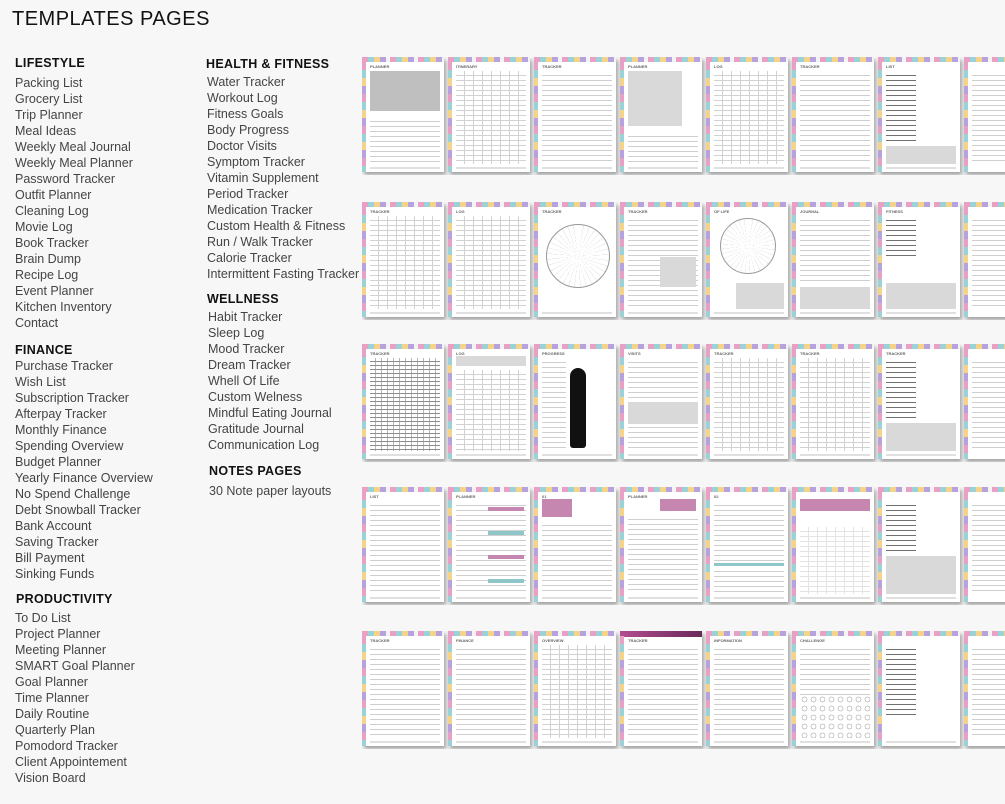 The width and height of the screenshot is (1005, 804). Describe the element at coordinates (66, 746) in the screenshot. I see `list-item: Pomodord Tracker` at that location.